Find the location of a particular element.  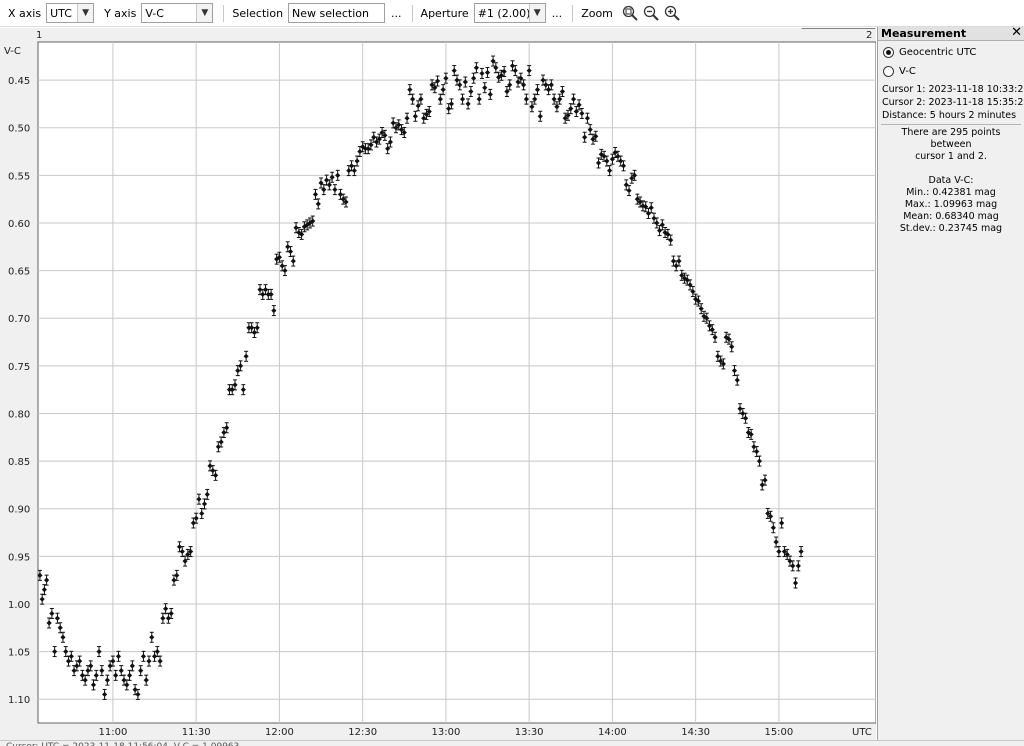

x-axis-title: UTC is located at coordinates (862, 732).